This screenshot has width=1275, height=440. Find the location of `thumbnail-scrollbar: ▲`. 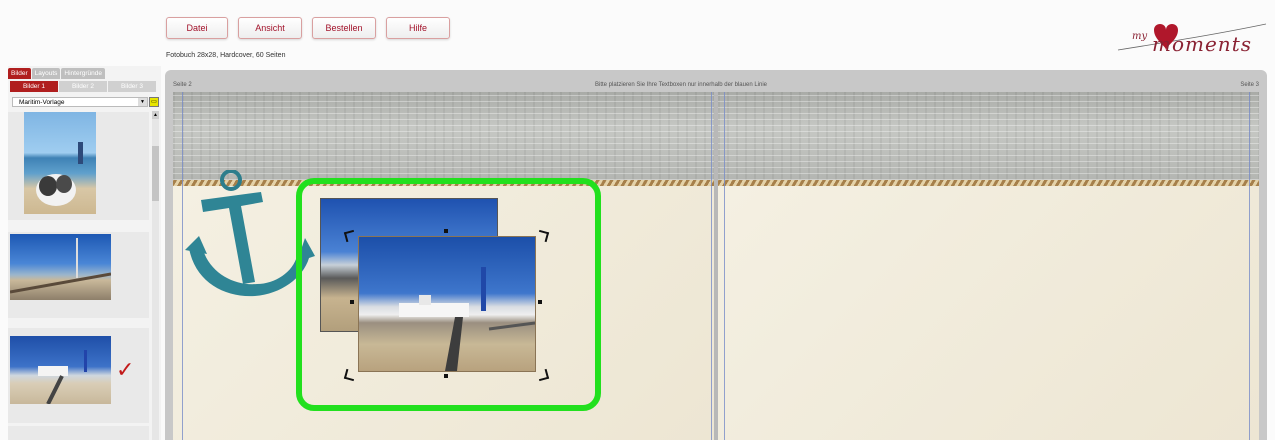

thumbnail-scrollbar: ▲ is located at coordinates (155, 275).